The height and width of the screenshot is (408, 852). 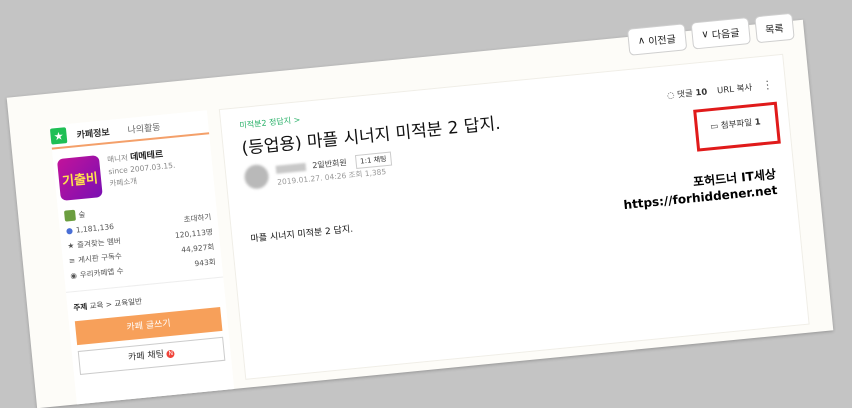 What do you see at coordinates (700, 190) in the screenshot?
I see `watermark: 포허드너 IT세상 https://forhiddener.net` at bounding box center [700, 190].